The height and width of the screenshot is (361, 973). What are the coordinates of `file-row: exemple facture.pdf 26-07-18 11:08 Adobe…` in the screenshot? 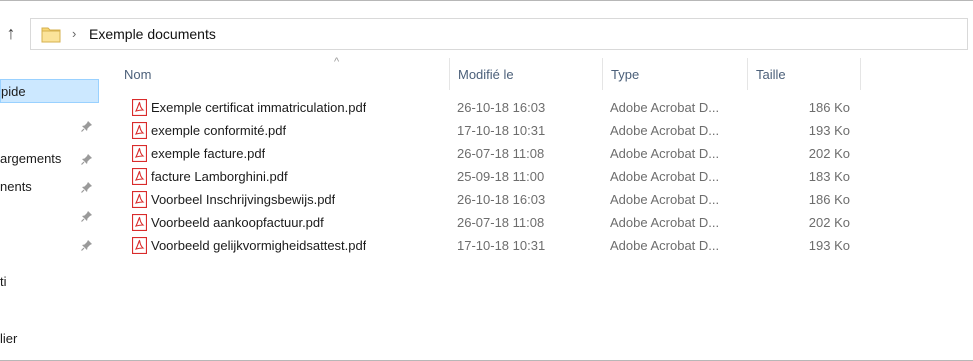 It's located at (488, 153).